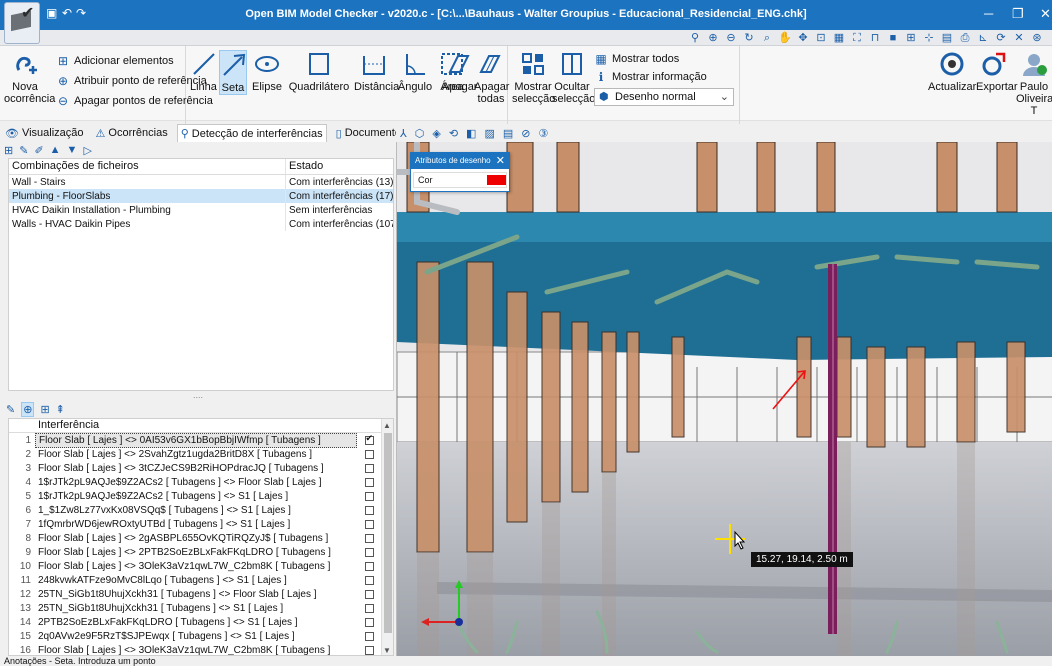 The image size is (1052, 666). Describe the element at coordinates (1001, 38) in the screenshot. I see `refresh-icon: ⟳` at that location.